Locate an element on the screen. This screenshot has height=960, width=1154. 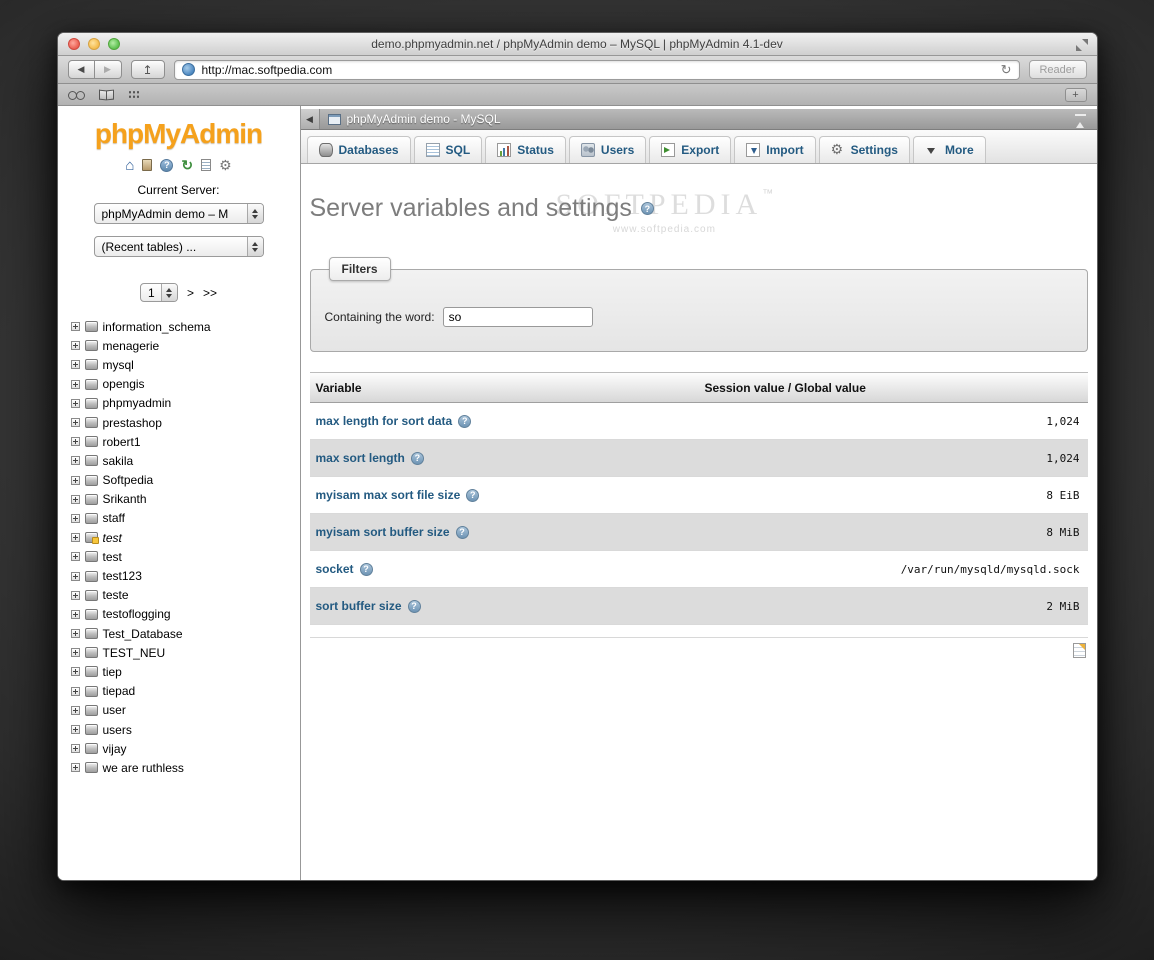
database-name-link: information_schema is located at coordinates (157, 327).